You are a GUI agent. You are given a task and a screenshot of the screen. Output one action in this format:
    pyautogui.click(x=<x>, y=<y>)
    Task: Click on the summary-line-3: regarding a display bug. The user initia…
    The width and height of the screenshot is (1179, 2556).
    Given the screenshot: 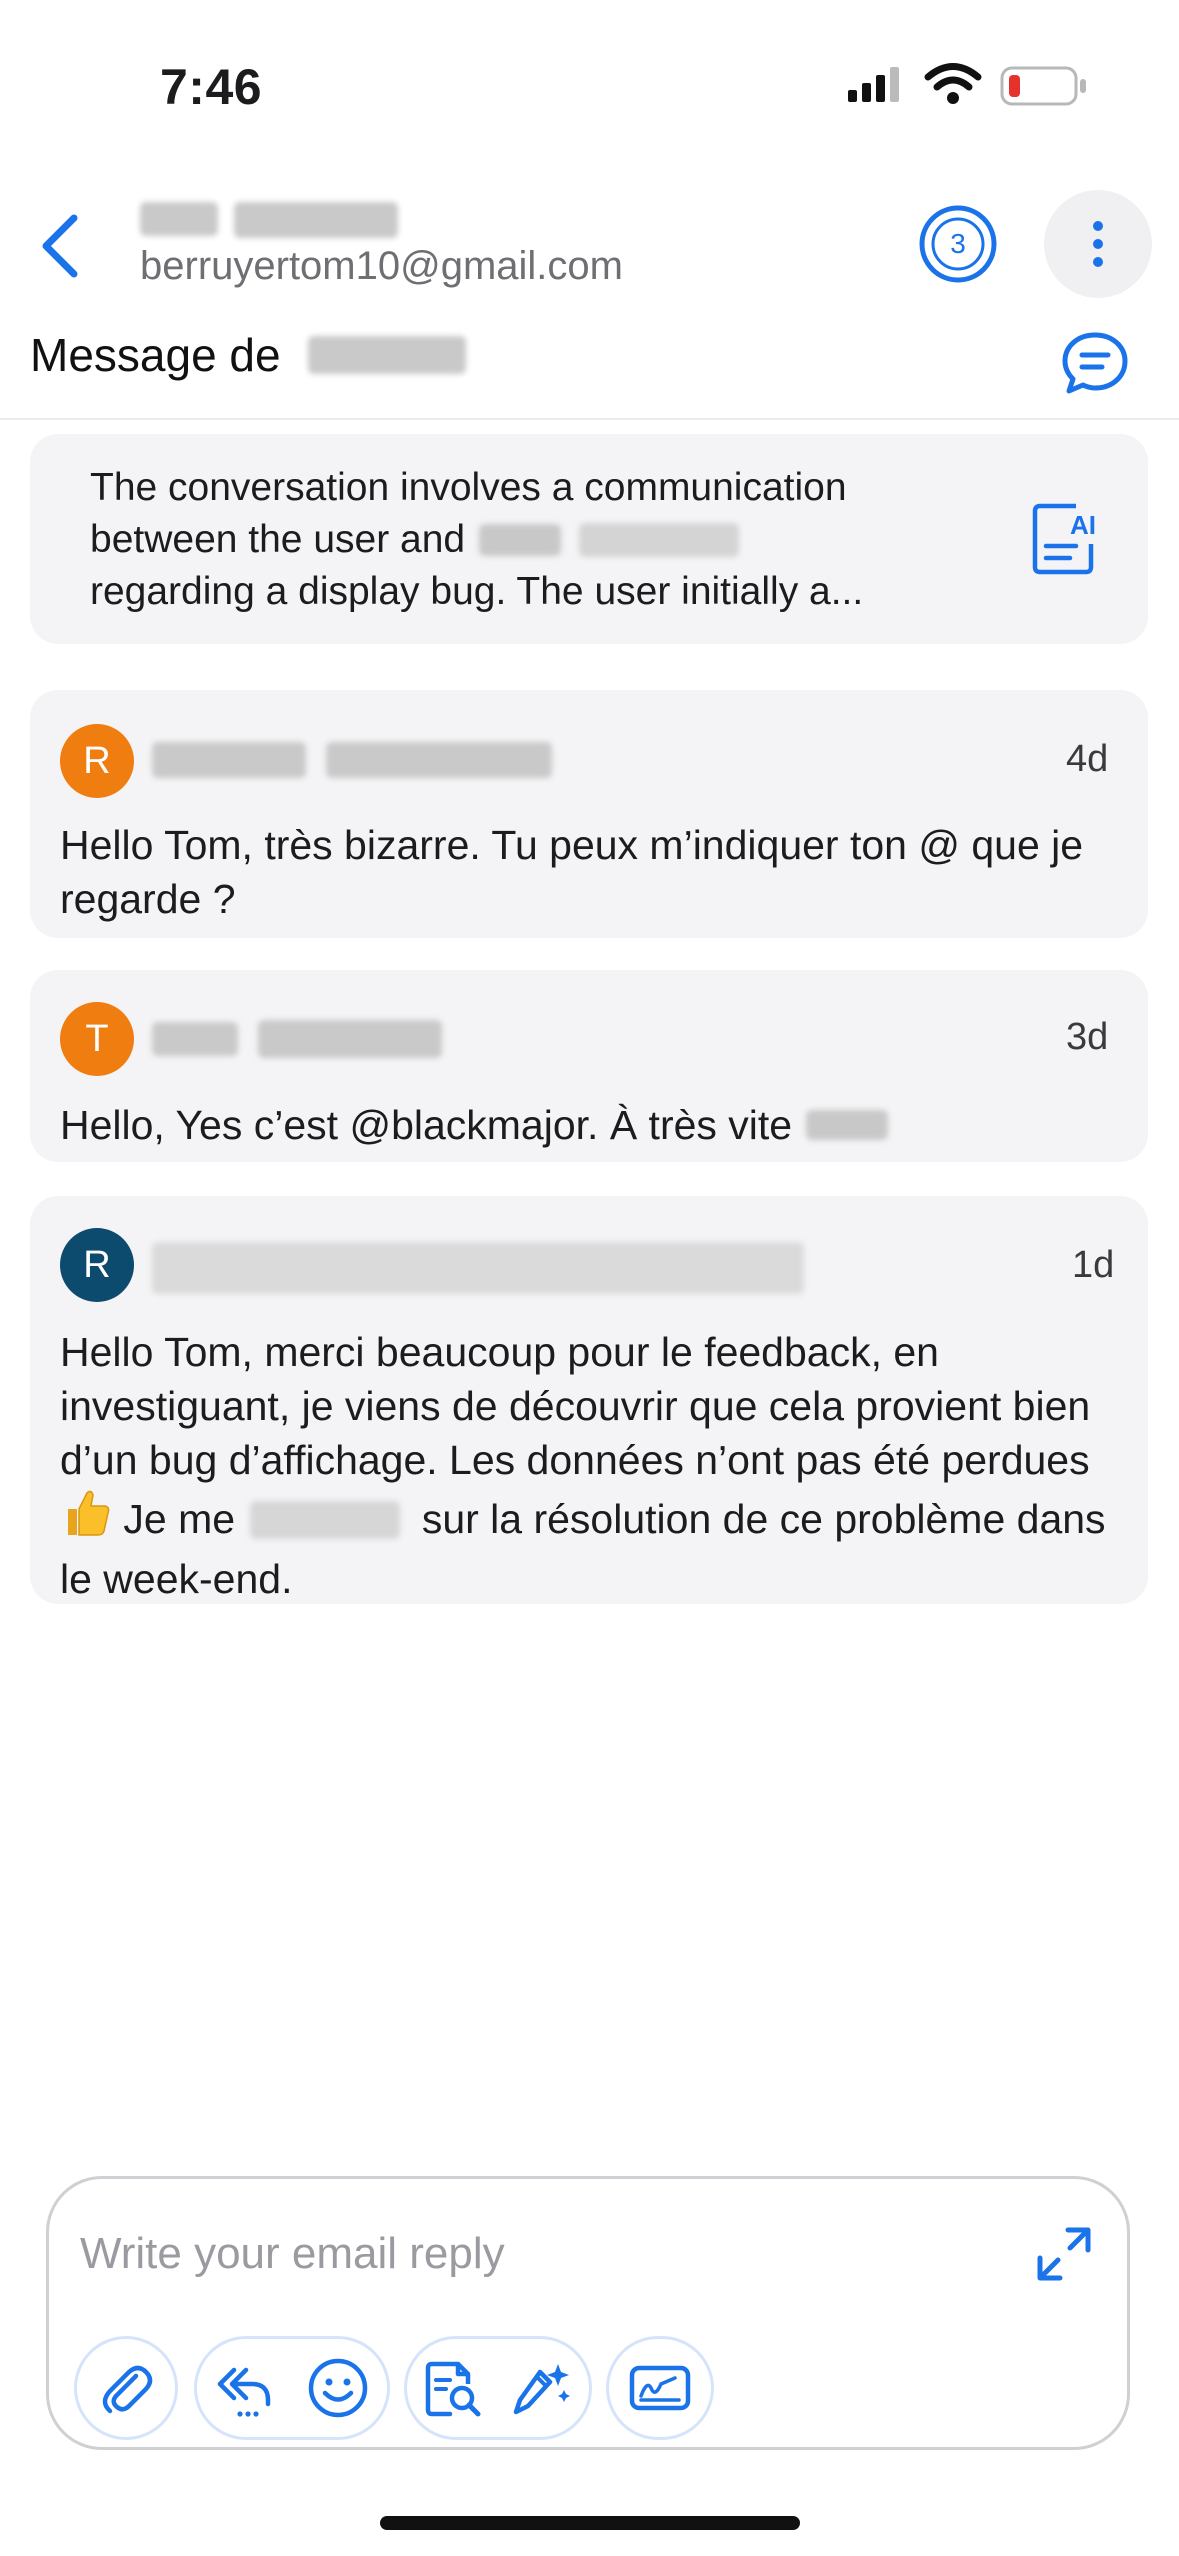 What is the action you would take?
    pyautogui.click(x=477, y=591)
    